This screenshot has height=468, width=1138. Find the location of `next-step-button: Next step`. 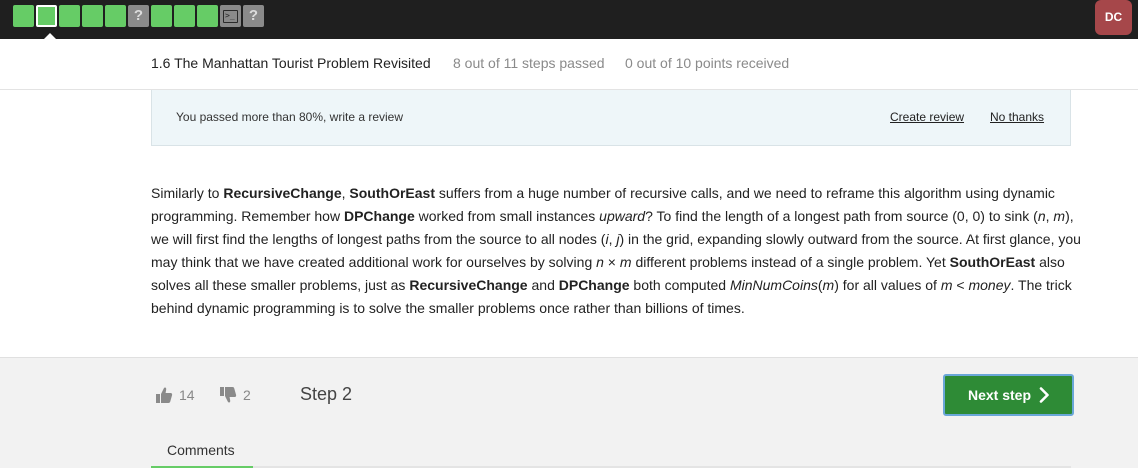

next-step-button: Next step is located at coordinates (1008, 395).